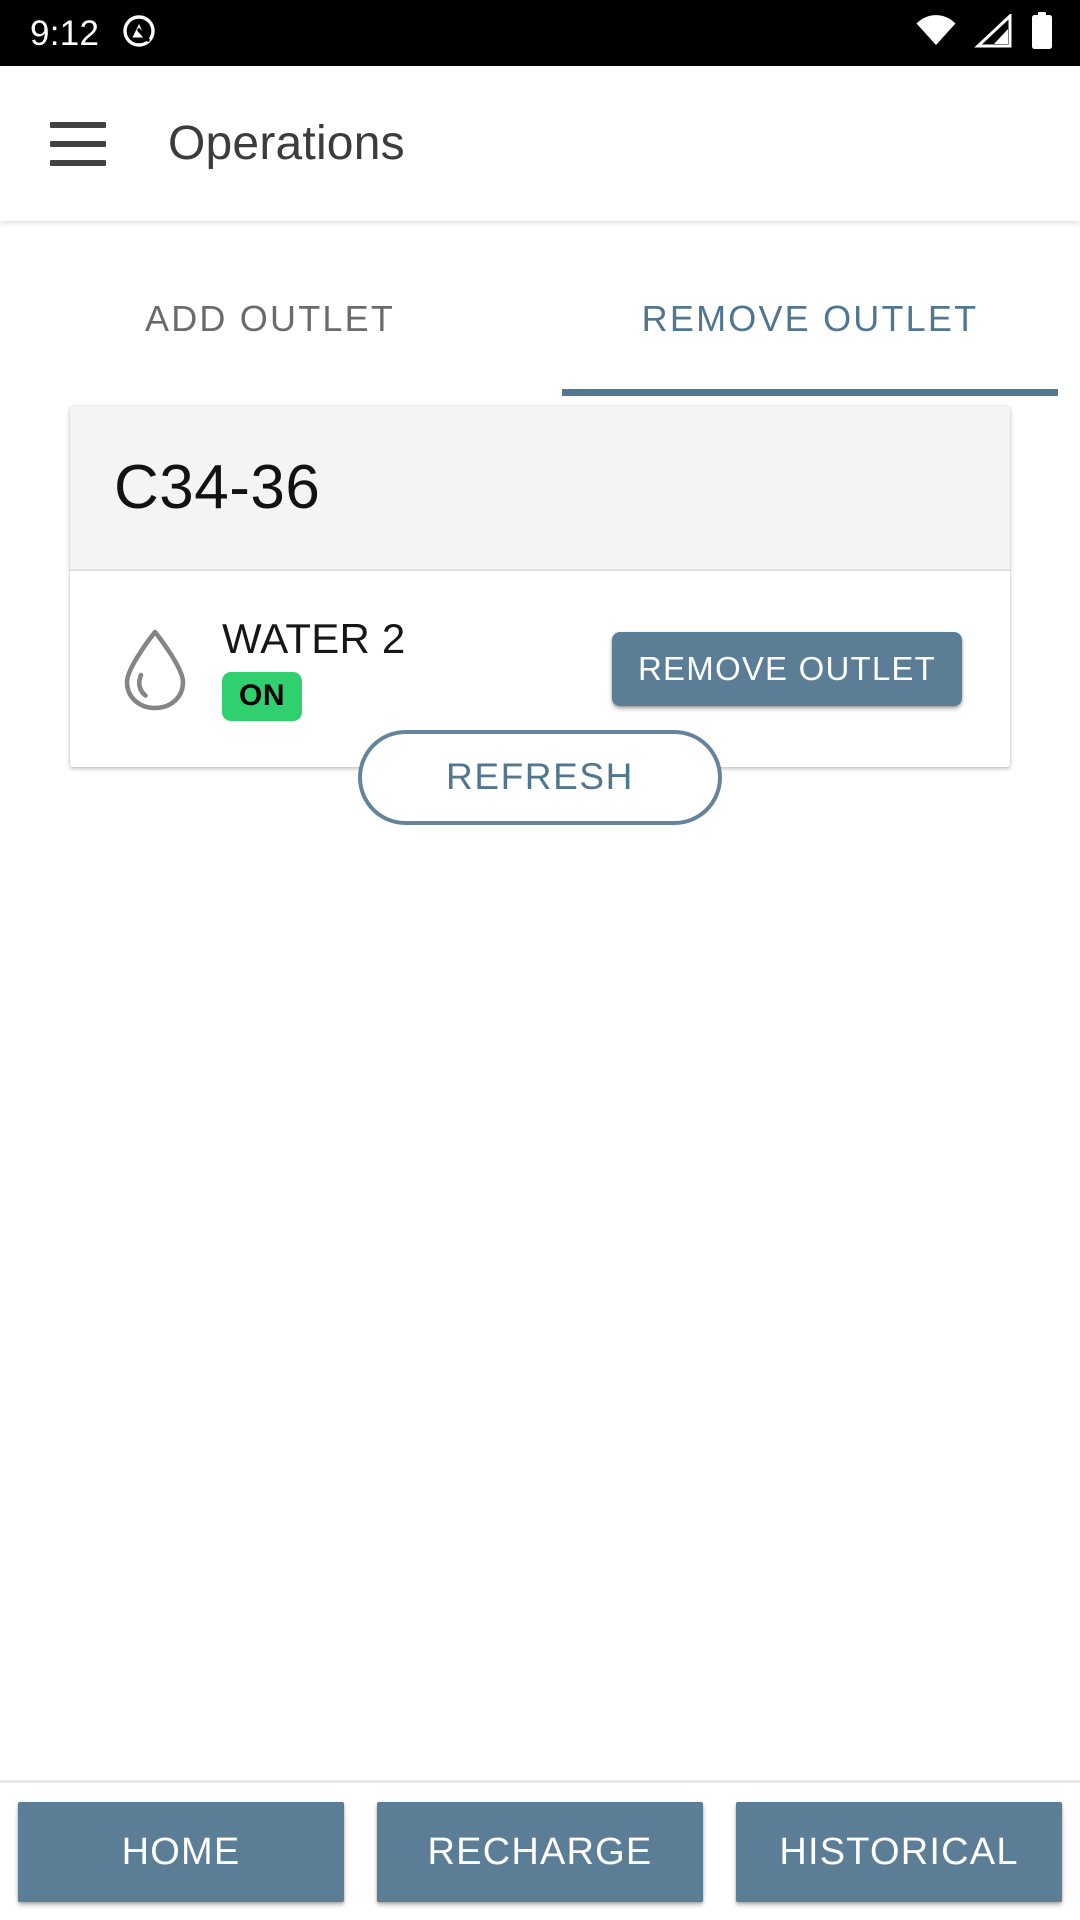 Image resolution: width=1080 pixels, height=1920 pixels. I want to click on nav-button-recharge: RECHARGE, so click(540, 1851).